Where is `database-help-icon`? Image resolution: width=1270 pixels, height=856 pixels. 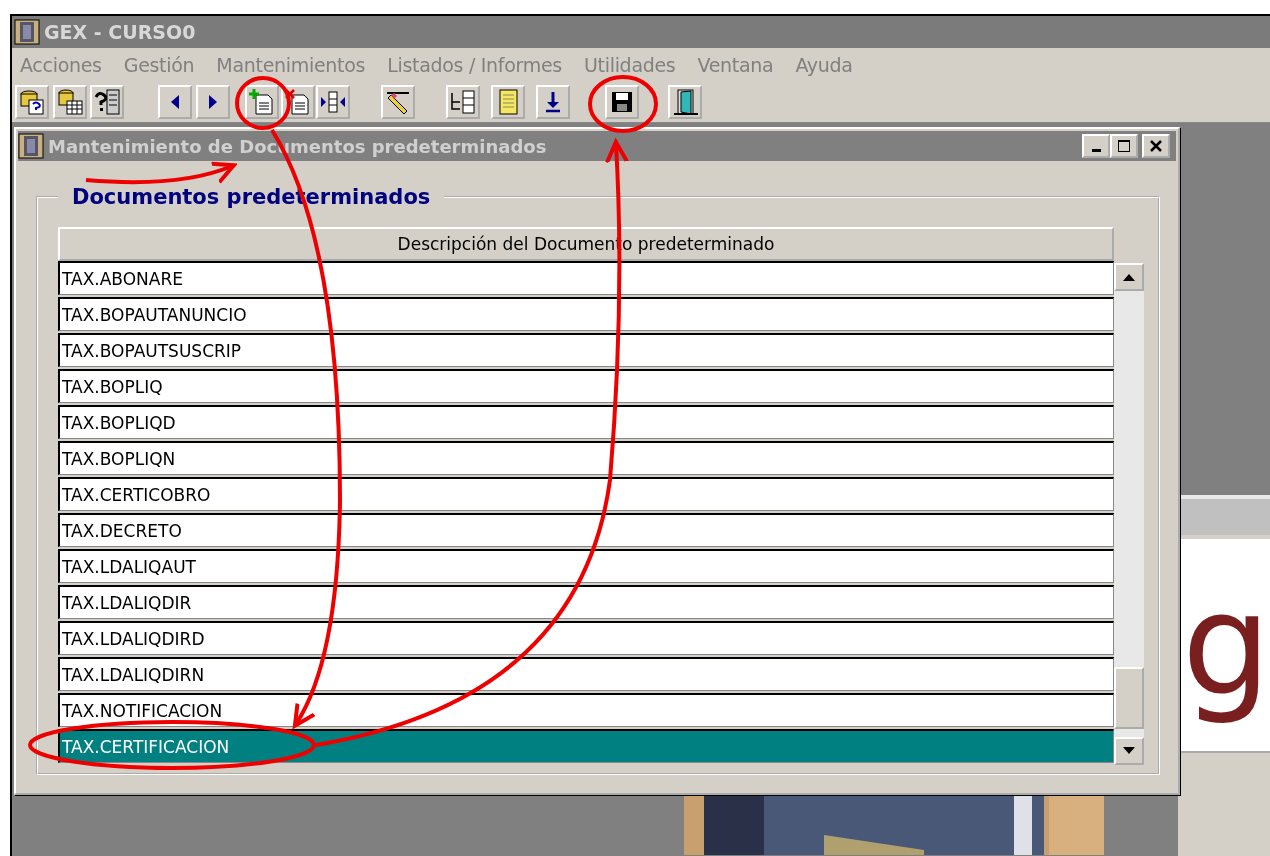
database-help-icon is located at coordinates (32, 102).